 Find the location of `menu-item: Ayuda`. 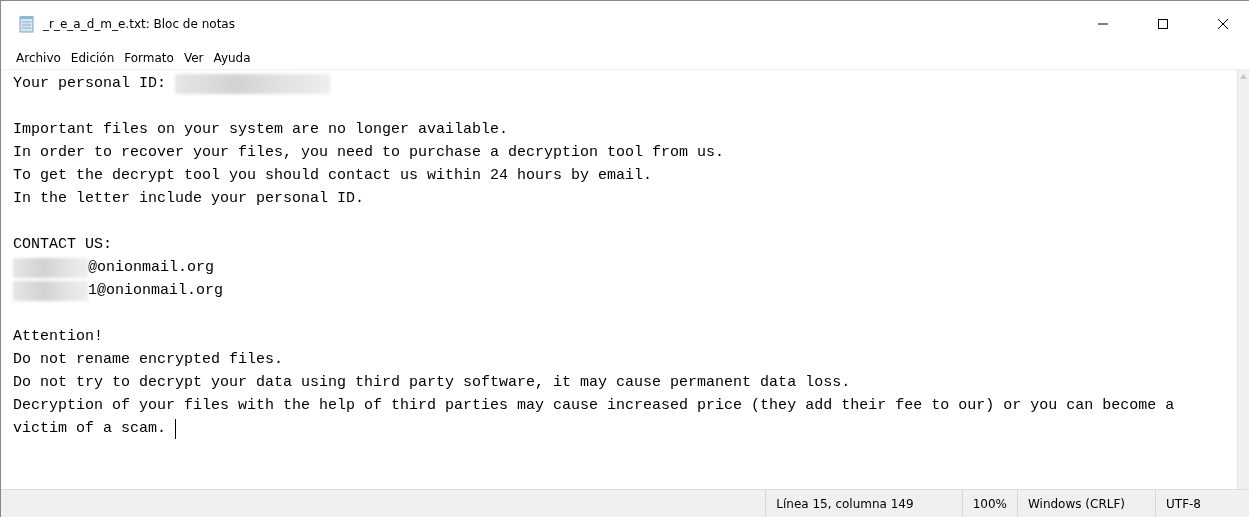

menu-item: Ayuda is located at coordinates (232, 58).